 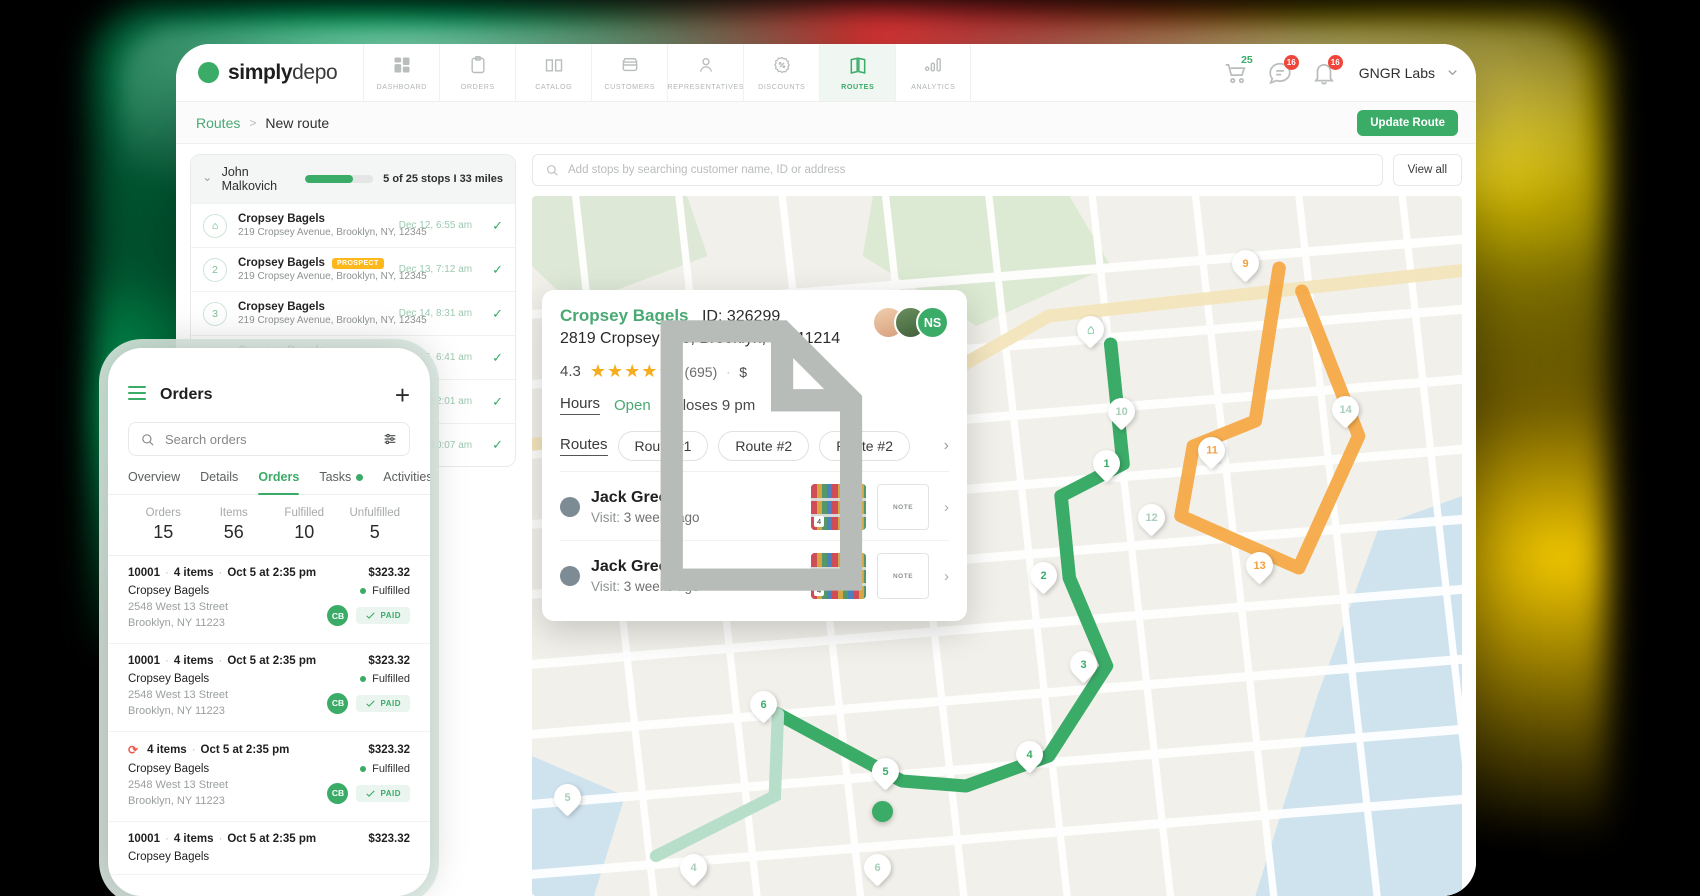 I want to click on stat-key: Orders, so click(x=163, y=513).